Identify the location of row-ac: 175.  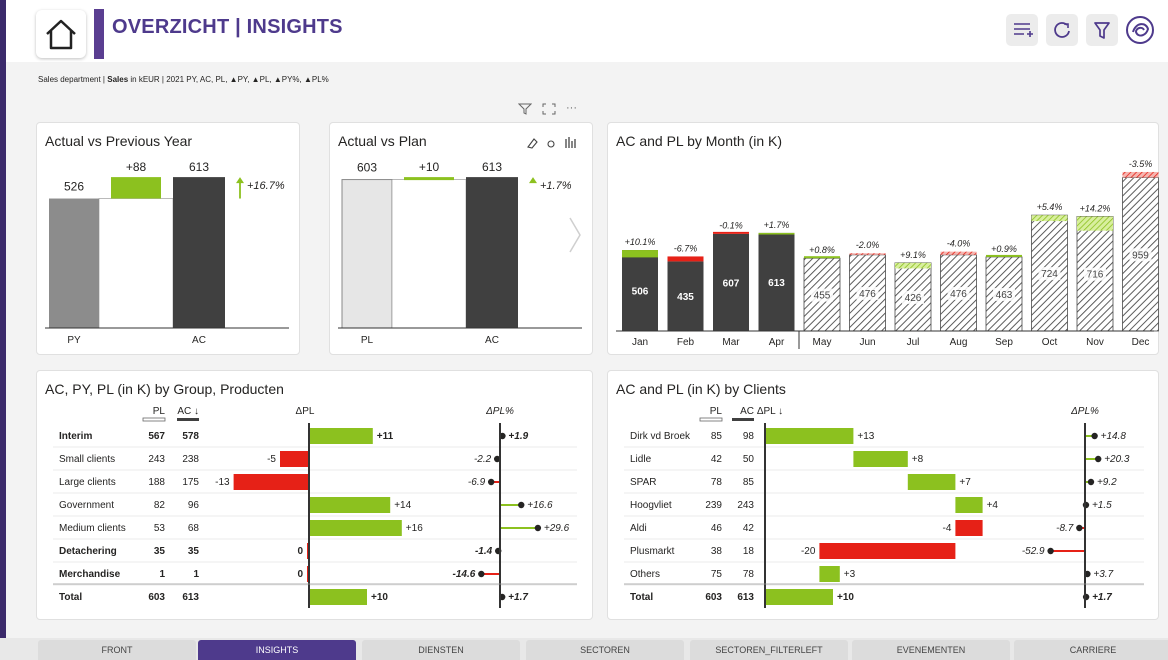
(190, 482).